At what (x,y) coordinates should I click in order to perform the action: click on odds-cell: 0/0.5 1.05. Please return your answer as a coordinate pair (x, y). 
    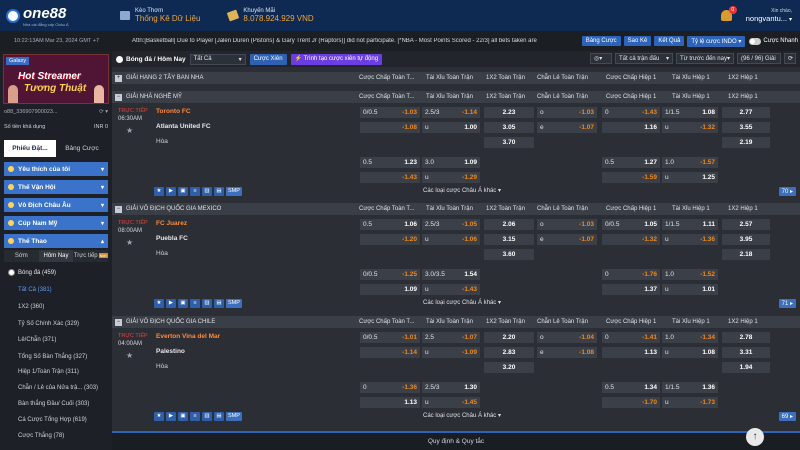
    Looking at the image, I should click on (631, 224).